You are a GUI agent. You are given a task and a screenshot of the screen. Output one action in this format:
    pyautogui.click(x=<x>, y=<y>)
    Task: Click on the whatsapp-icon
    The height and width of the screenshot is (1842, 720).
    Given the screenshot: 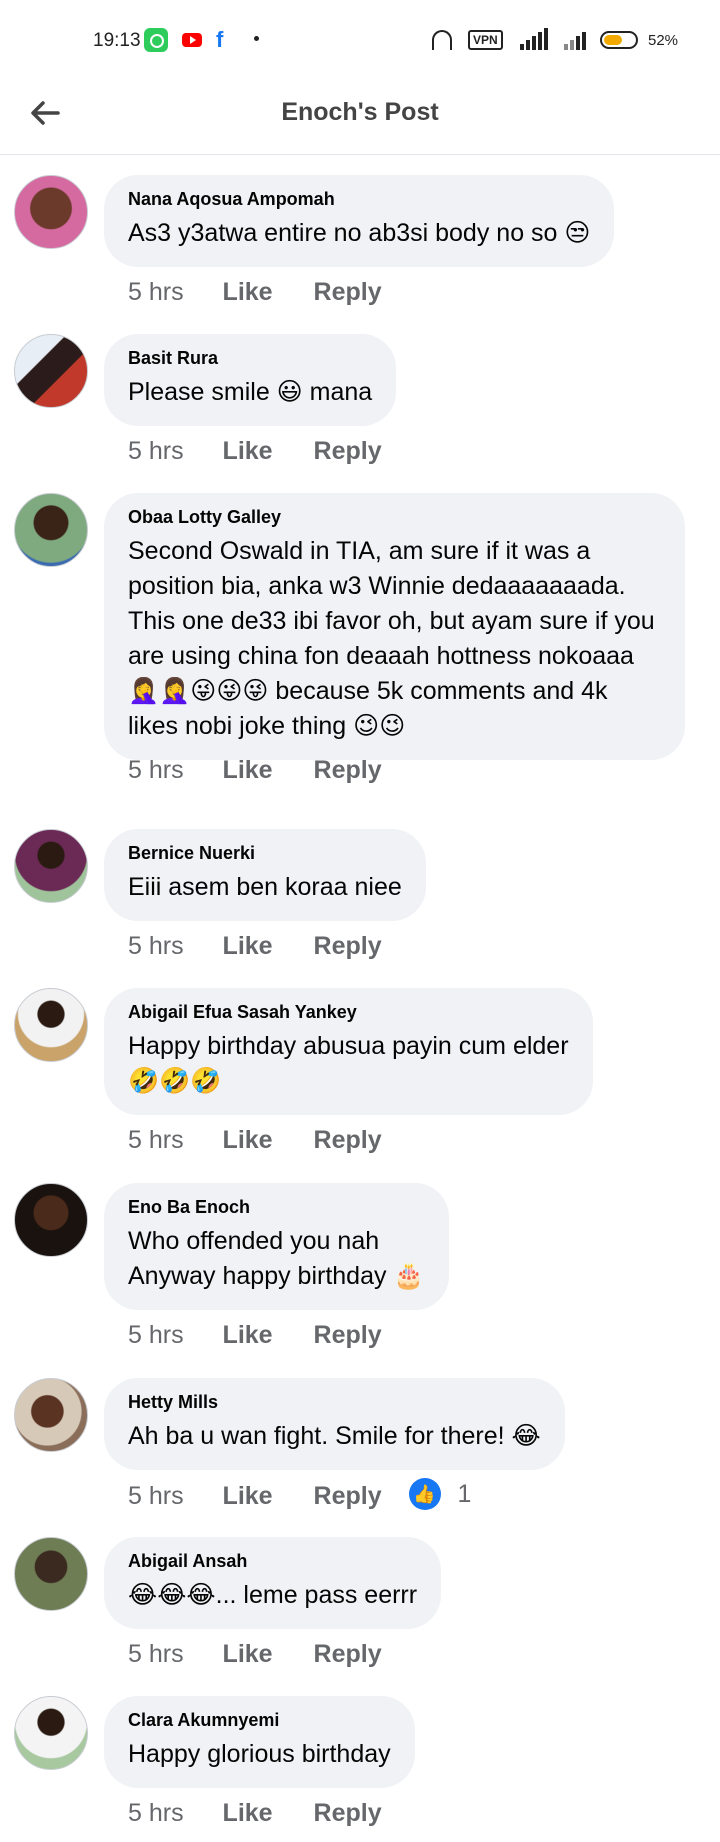 What is the action you would take?
    pyautogui.click(x=156, y=40)
    